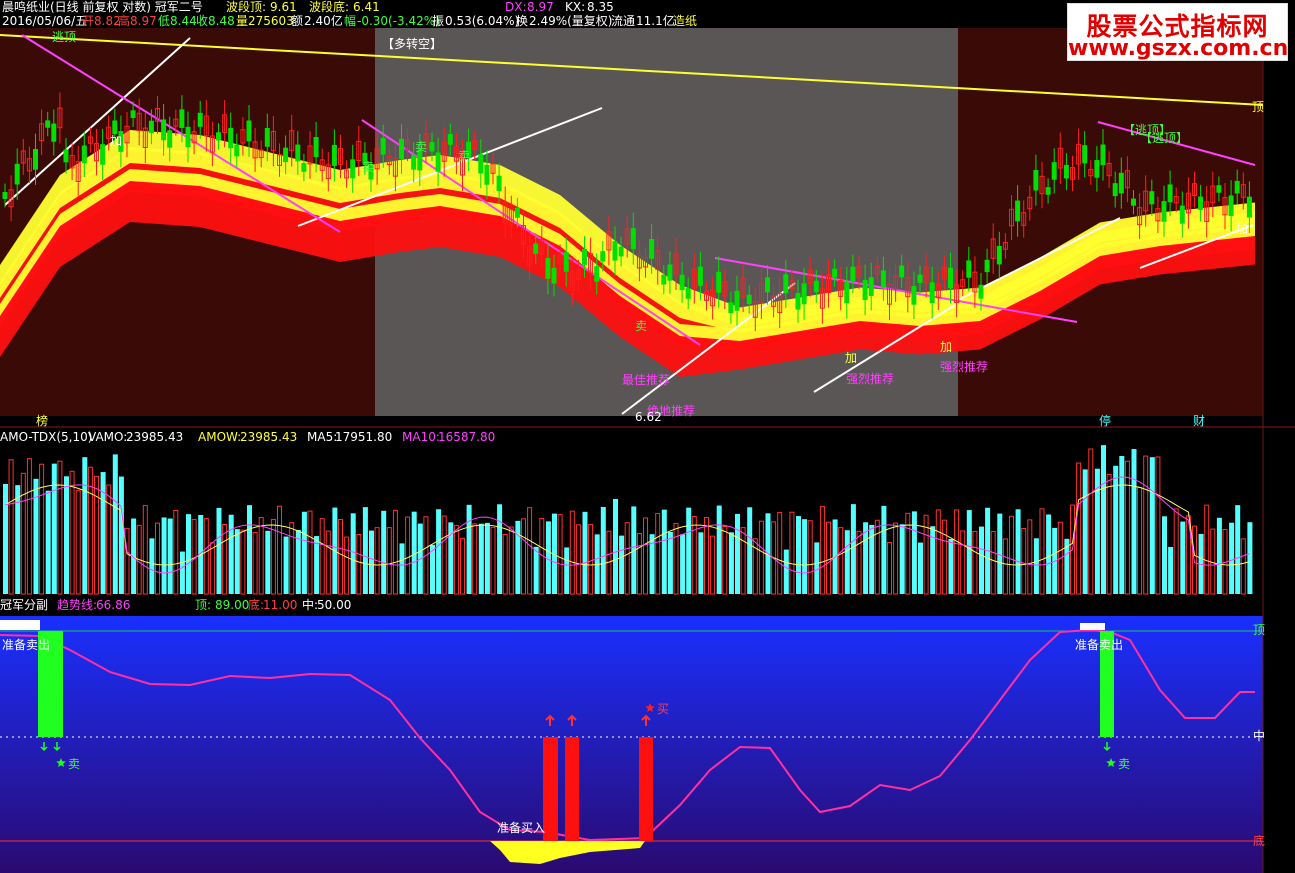 This screenshot has width=1295, height=873. Describe the element at coordinates (219, 437) in the screenshot. I see `amow-label: AMOW:` at that location.